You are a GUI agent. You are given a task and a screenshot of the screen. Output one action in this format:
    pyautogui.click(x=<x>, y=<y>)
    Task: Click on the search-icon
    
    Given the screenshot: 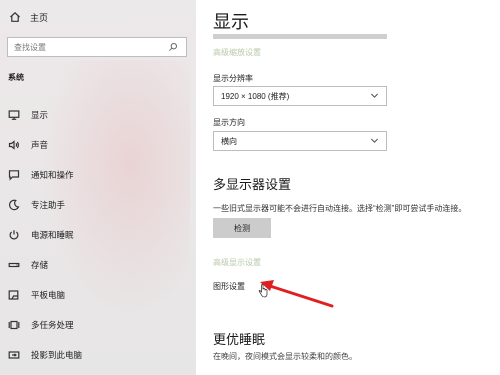 What is the action you would take?
    pyautogui.click(x=173, y=47)
    